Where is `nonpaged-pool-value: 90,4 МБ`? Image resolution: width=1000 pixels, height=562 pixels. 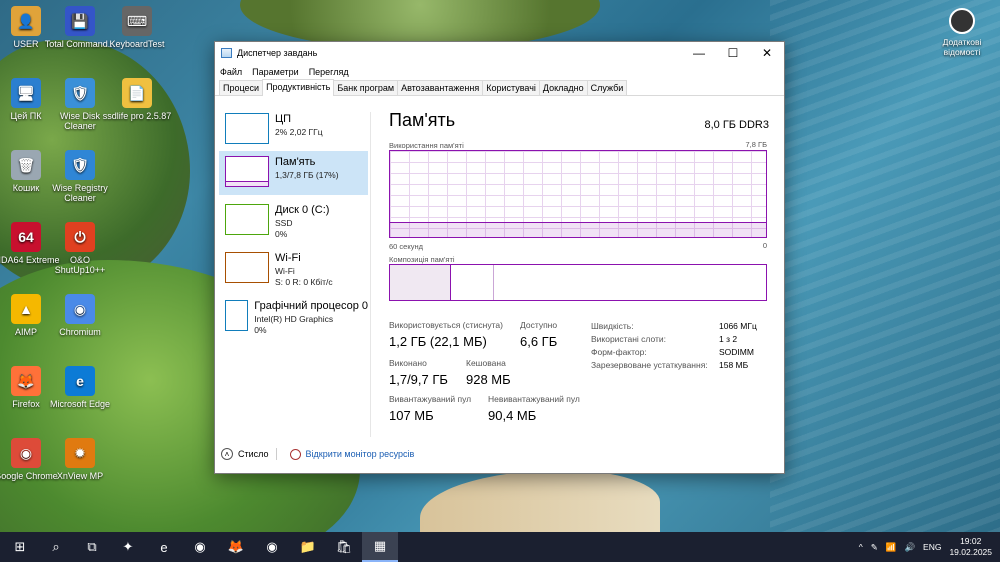 nonpaged-pool-value: 90,4 МБ is located at coordinates (512, 415).